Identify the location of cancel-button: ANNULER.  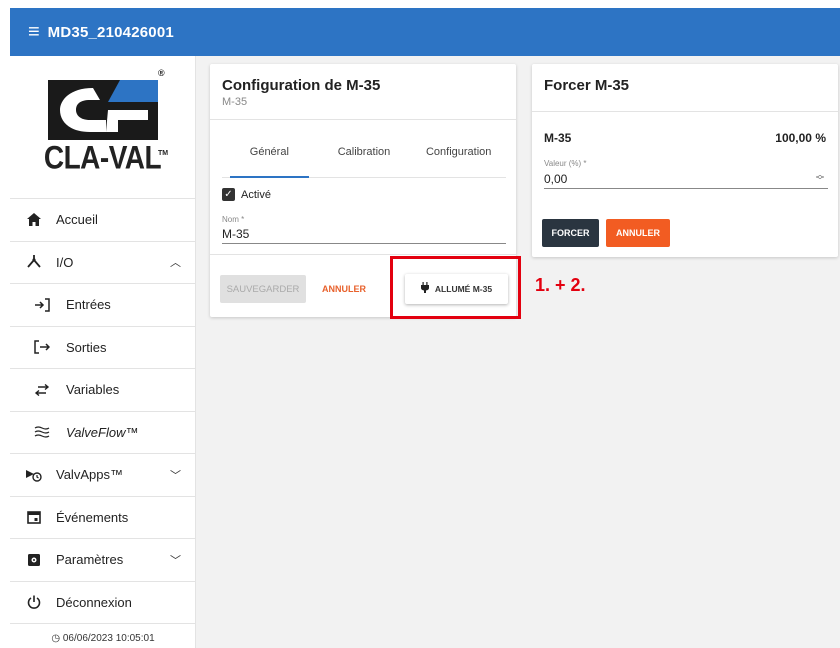
(344, 289).